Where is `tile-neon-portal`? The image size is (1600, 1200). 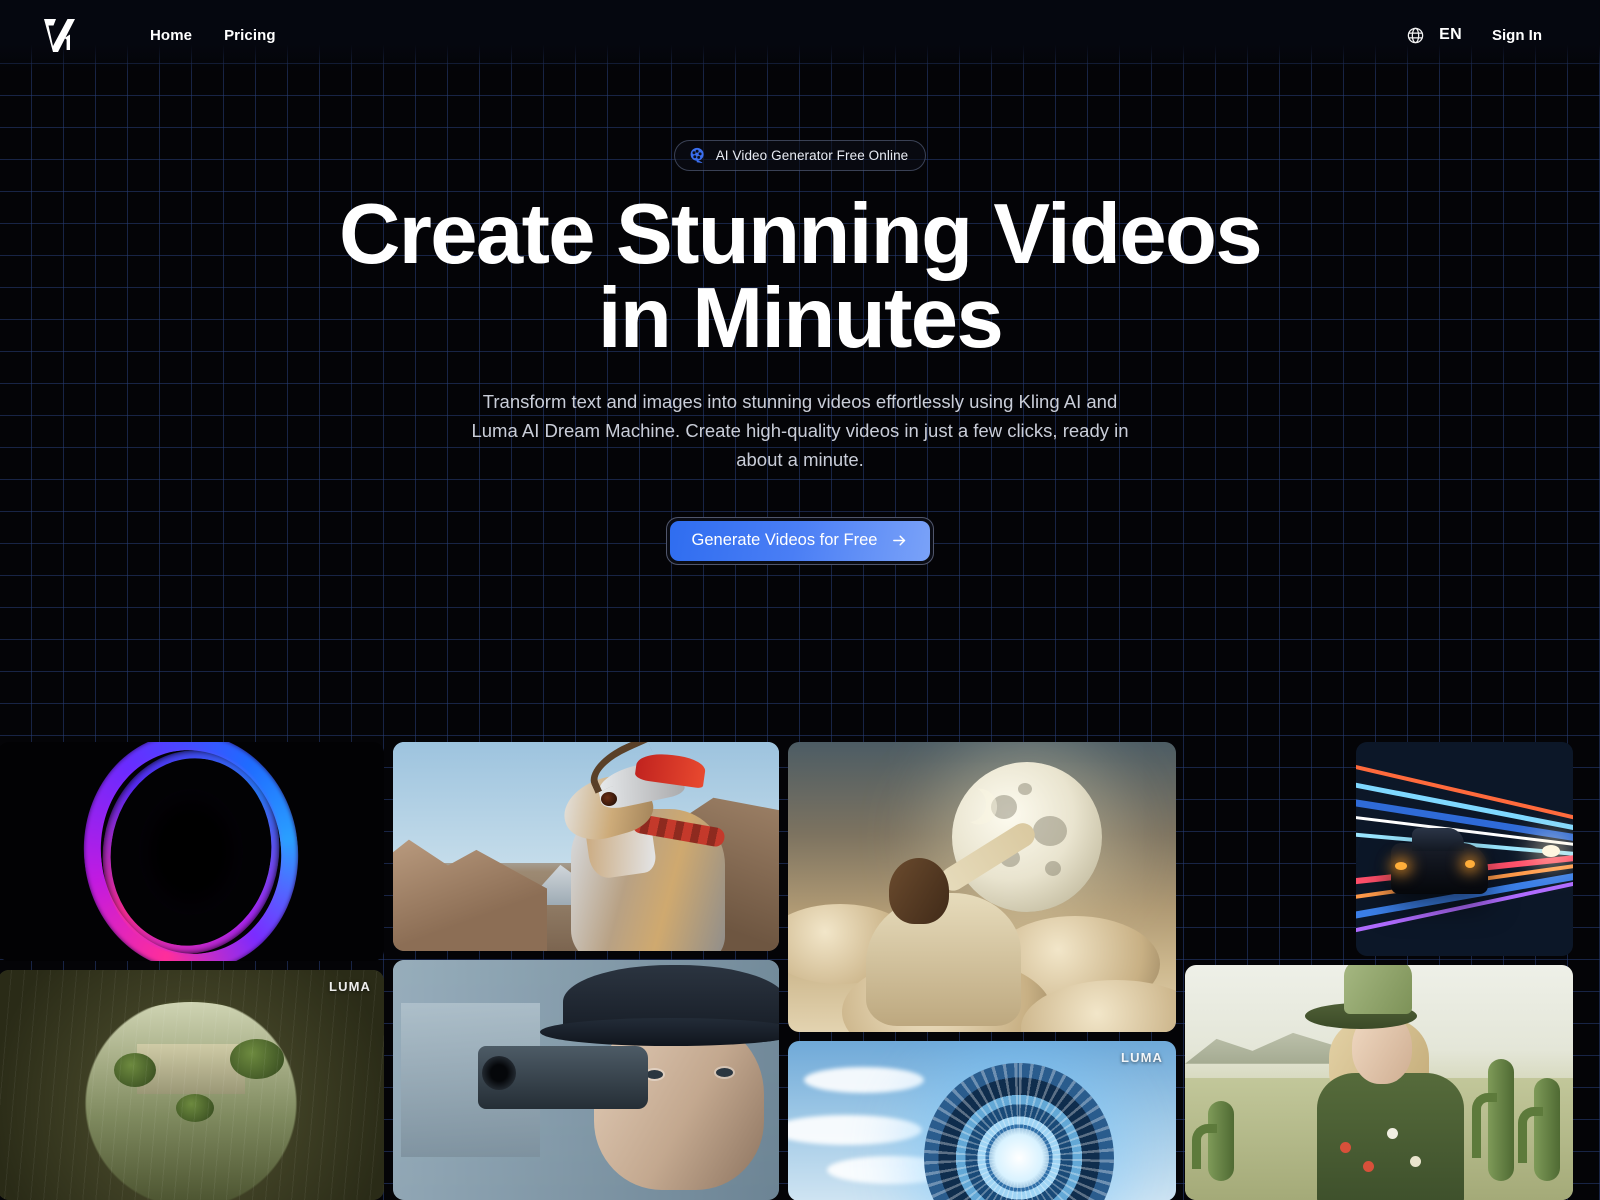
tile-neon-portal is located at coordinates (192, 851).